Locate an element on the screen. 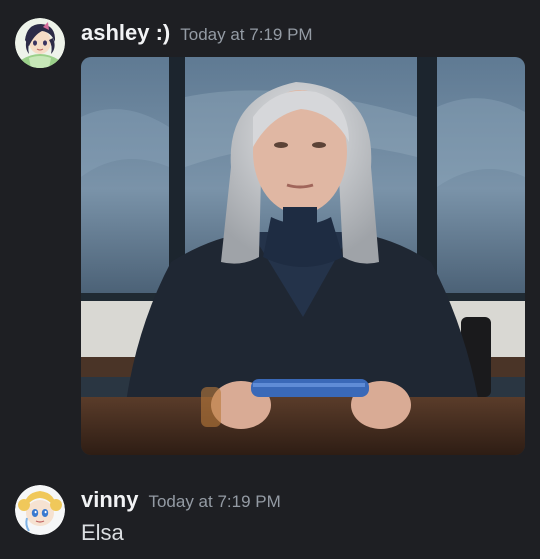 This screenshot has height=559, width=540. username-label: vinny is located at coordinates (109, 500).